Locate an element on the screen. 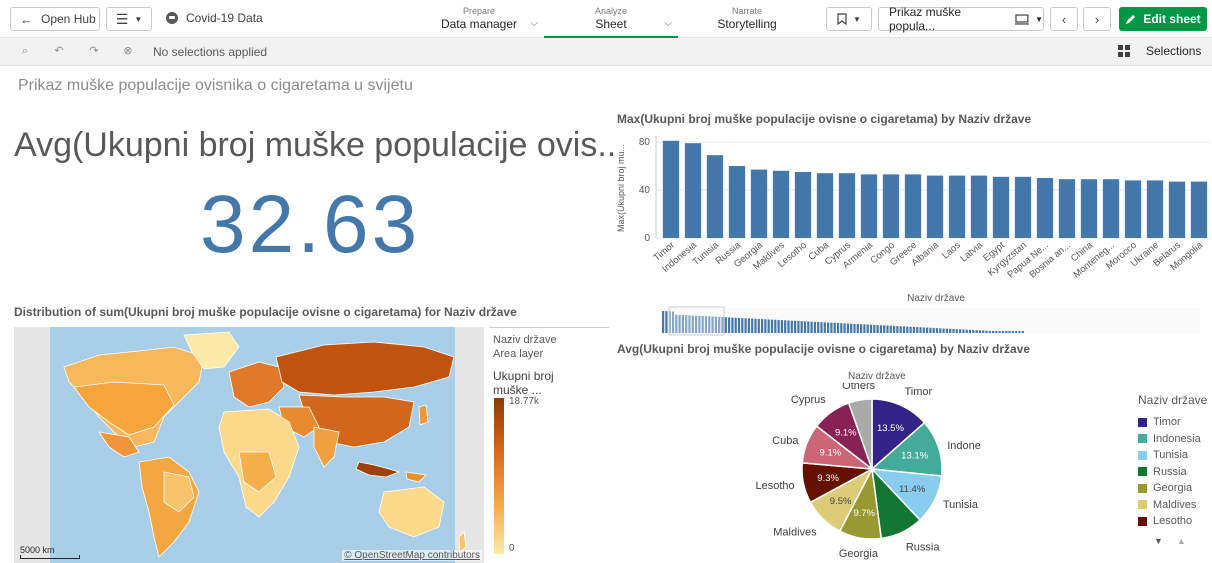 This screenshot has height=563, width=1212. bookmark-button: ▼ is located at coordinates (849, 19).